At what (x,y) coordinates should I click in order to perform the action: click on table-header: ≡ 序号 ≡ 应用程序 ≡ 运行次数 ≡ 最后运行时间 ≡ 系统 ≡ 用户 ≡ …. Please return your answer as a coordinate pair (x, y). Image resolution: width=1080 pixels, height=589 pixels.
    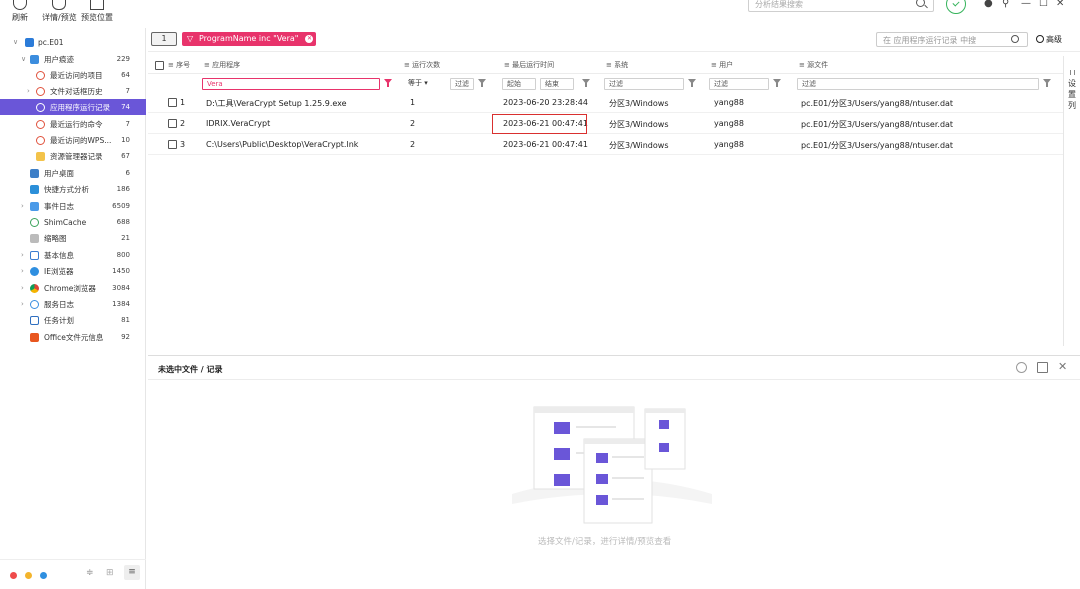
    Looking at the image, I should click on (606, 65).